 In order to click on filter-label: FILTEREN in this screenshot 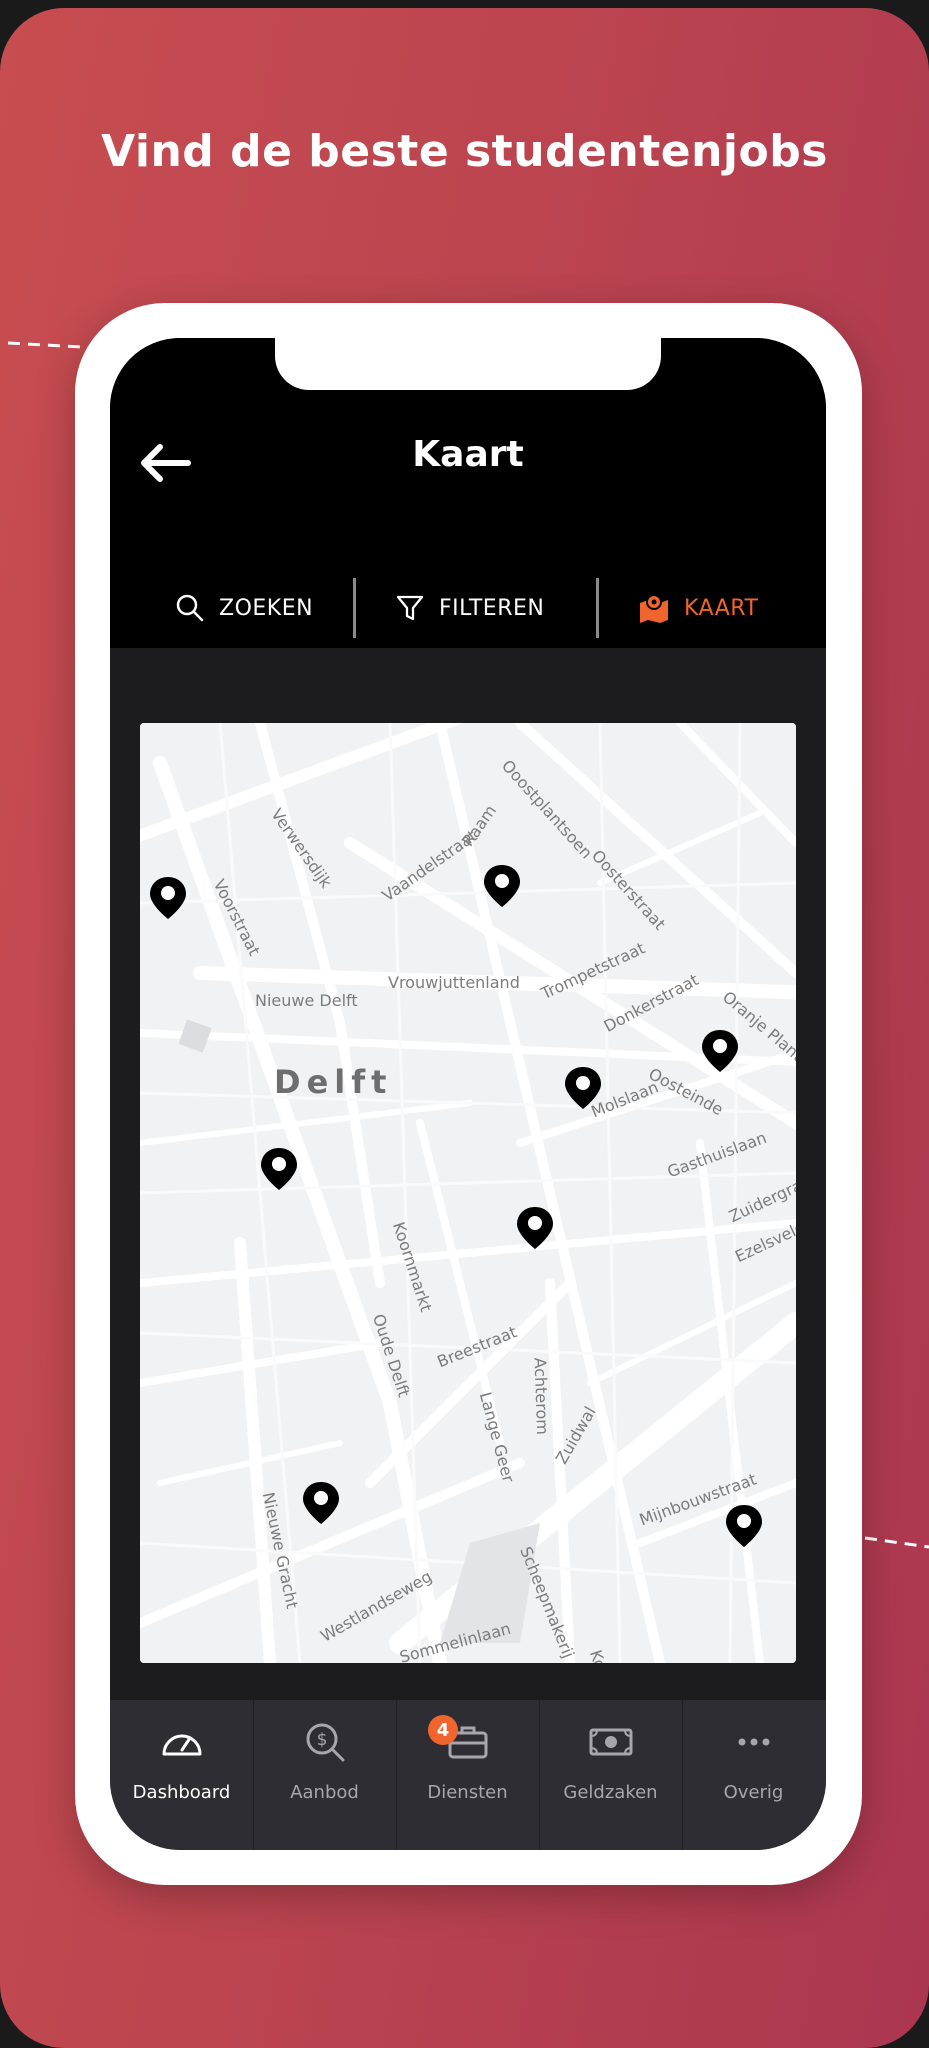, I will do `click(492, 608)`.